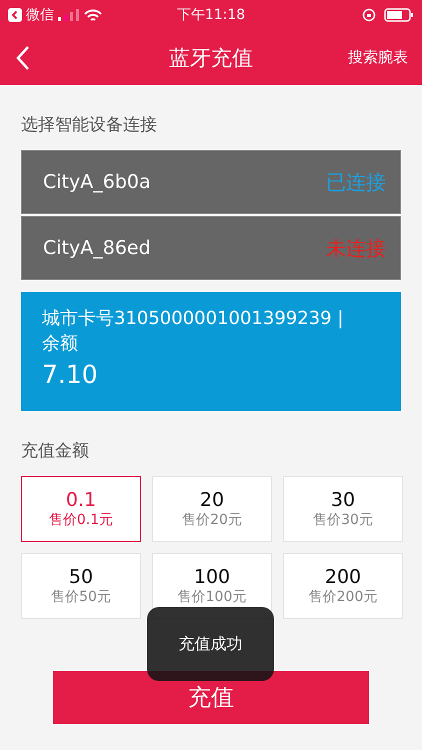 The width and height of the screenshot is (422, 750). What do you see at coordinates (211, 182) in the screenshot?
I see `device-row: CityA_6b0a 已连接` at bounding box center [211, 182].